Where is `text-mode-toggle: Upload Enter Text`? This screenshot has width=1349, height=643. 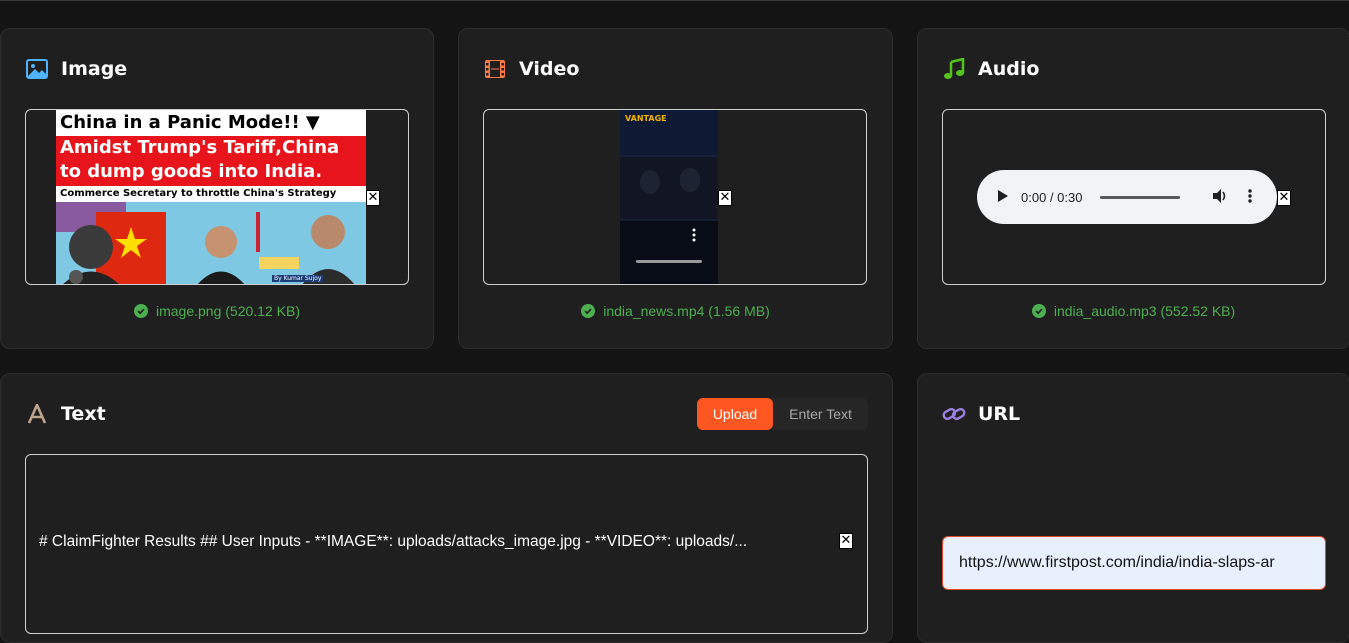 text-mode-toggle: Upload Enter Text is located at coordinates (782, 414).